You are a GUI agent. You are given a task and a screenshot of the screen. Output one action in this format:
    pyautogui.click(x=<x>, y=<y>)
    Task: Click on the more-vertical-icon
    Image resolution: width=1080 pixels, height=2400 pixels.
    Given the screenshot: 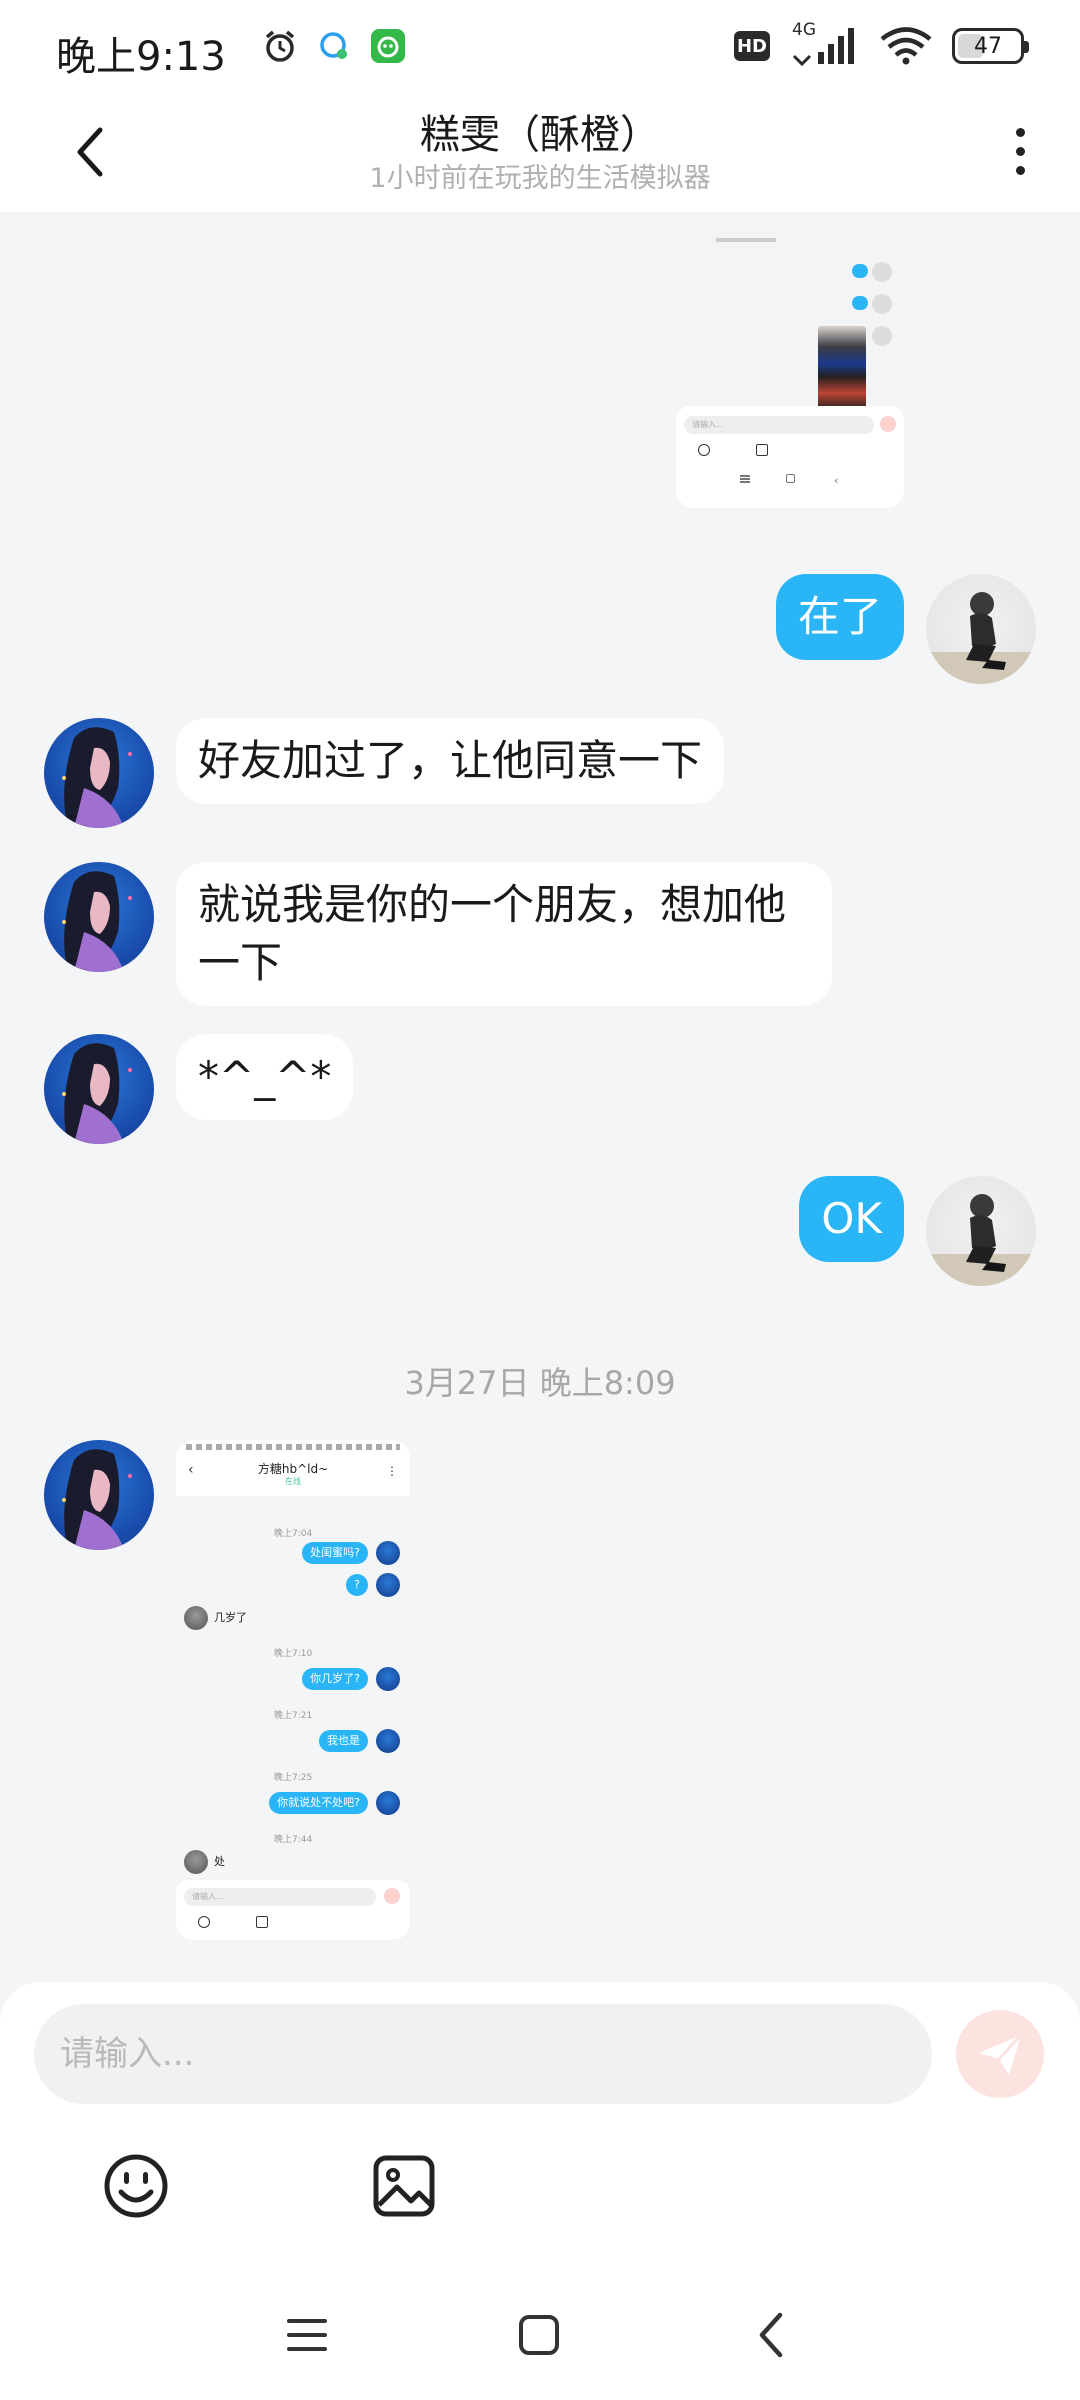 What is the action you would take?
    pyautogui.click(x=1020, y=132)
    